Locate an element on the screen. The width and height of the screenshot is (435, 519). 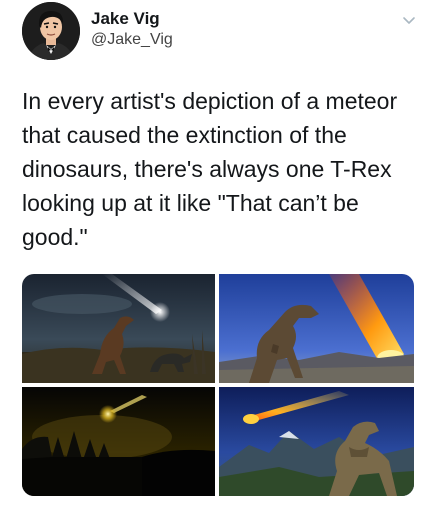
meteor-over-forest-photo-icon is located at coordinates (118, 441).